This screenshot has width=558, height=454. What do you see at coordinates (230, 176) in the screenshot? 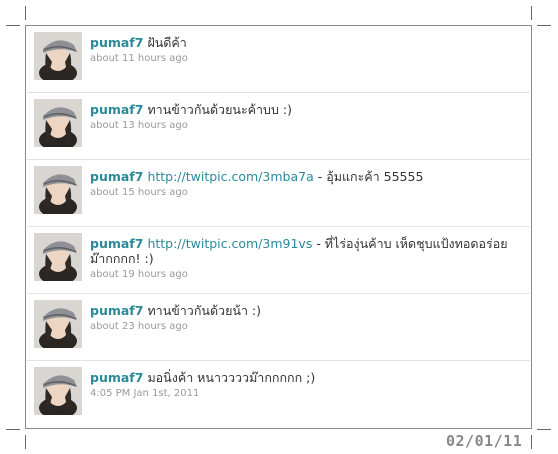
I see `twitpic-link: http://twitpic.com/3mba7a` at bounding box center [230, 176].